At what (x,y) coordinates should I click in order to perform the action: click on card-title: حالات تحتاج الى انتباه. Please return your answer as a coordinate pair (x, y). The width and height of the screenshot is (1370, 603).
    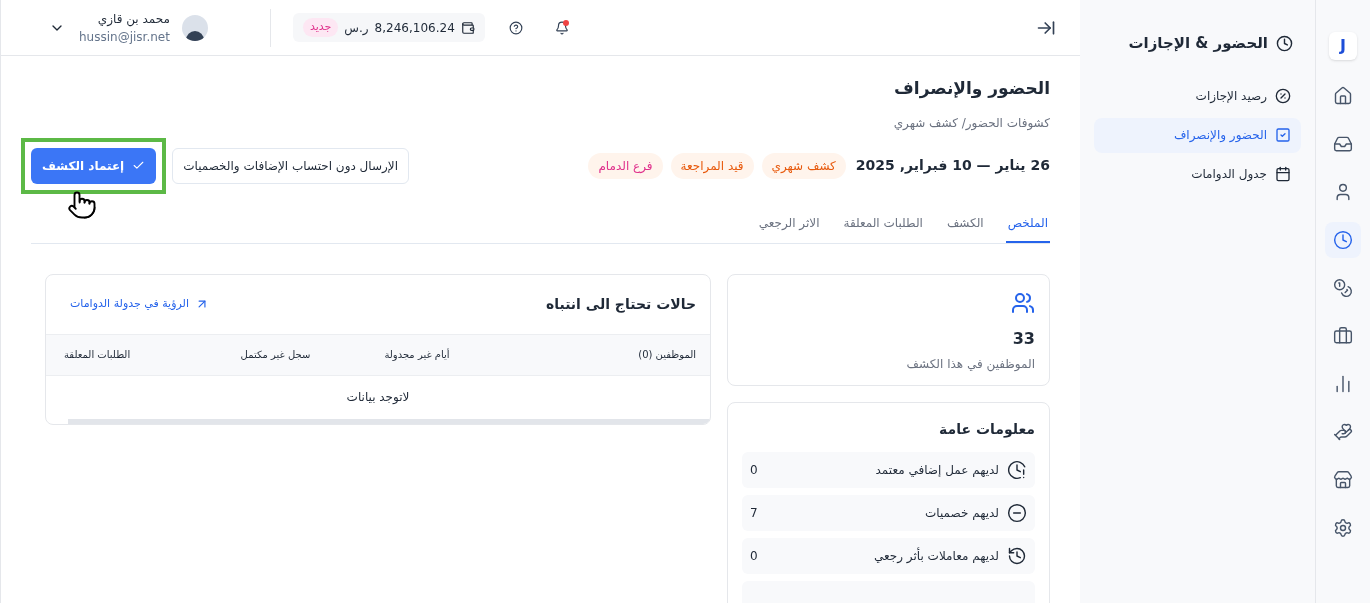
    Looking at the image, I should click on (620, 304).